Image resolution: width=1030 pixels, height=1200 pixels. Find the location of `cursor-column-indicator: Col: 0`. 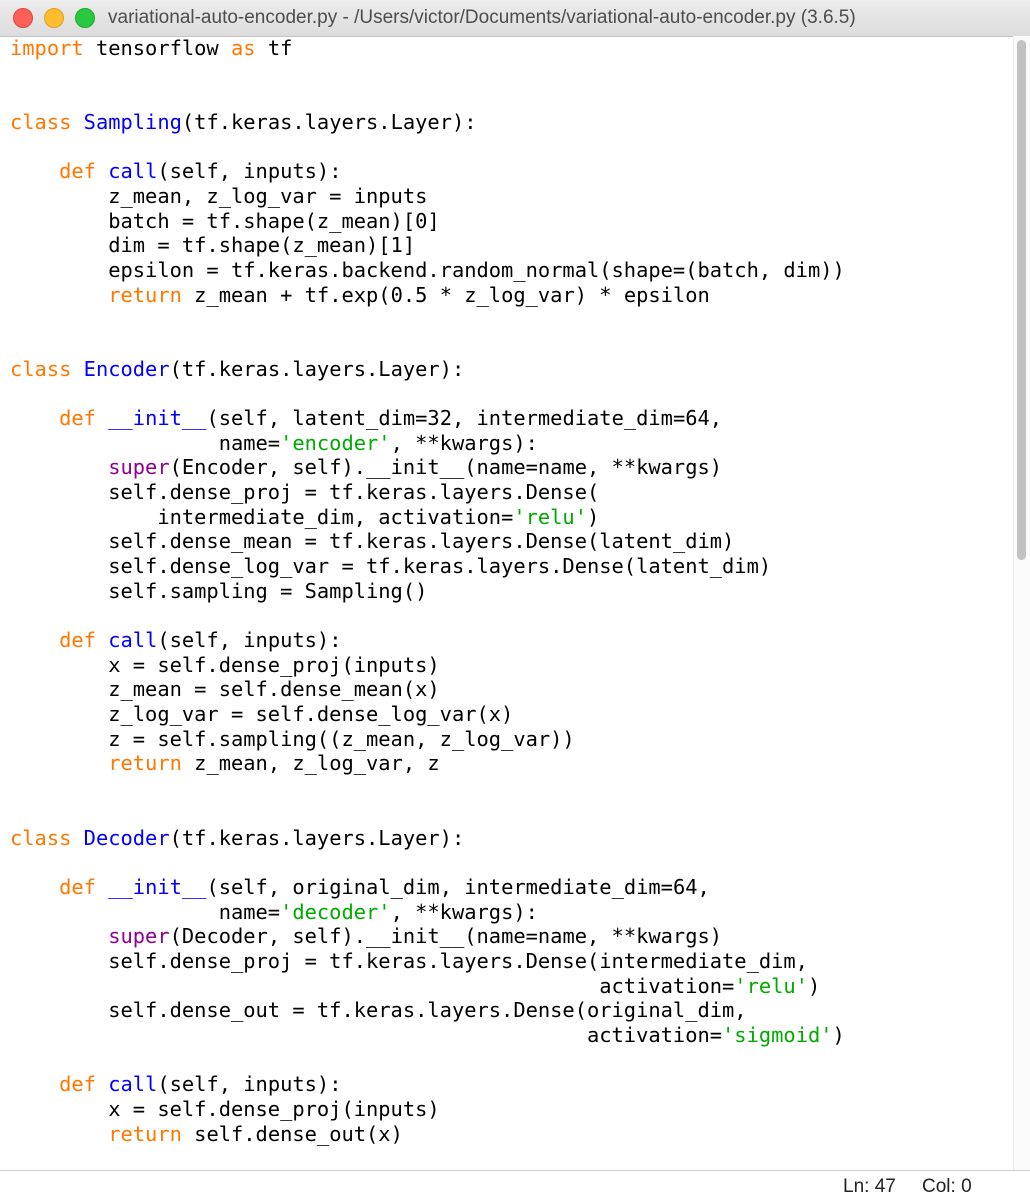

cursor-column-indicator: Col: 0 is located at coordinates (947, 1186).